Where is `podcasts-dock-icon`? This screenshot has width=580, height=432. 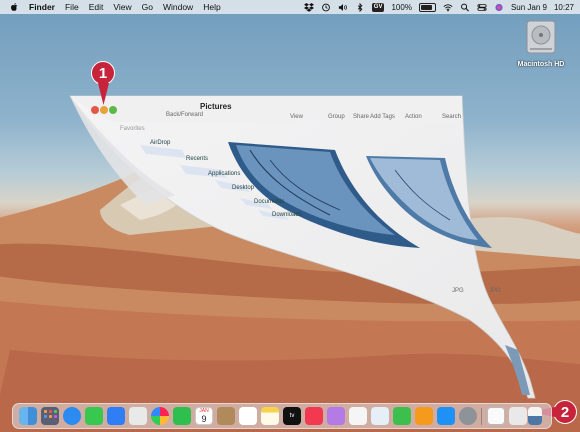 podcasts-dock-icon is located at coordinates (336, 416).